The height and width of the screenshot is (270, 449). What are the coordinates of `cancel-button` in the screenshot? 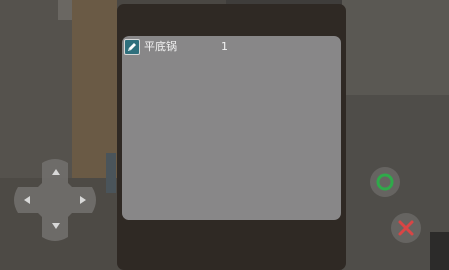 It's located at (406, 228).